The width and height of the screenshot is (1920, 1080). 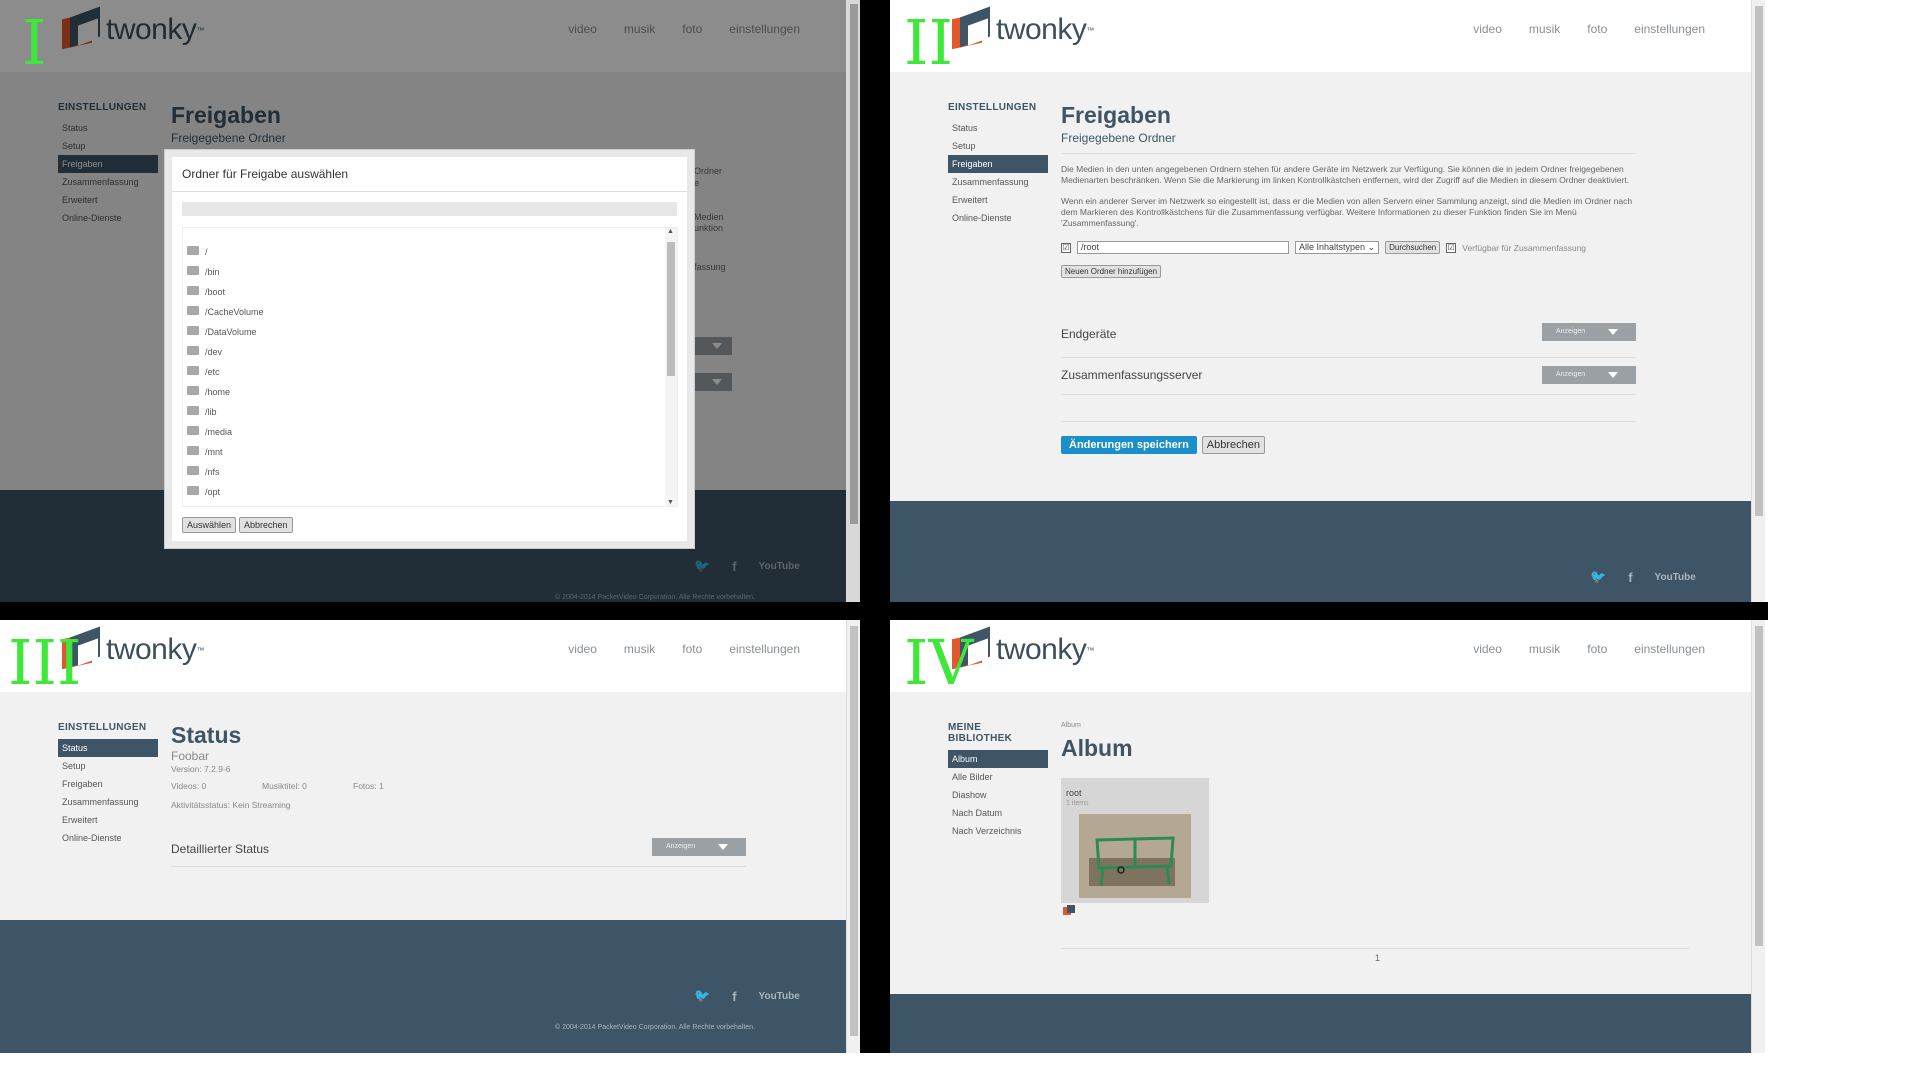 What do you see at coordinates (1337, 247) in the screenshot?
I see `content-type-select: Alle Inhaltstypen ⌄` at bounding box center [1337, 247].